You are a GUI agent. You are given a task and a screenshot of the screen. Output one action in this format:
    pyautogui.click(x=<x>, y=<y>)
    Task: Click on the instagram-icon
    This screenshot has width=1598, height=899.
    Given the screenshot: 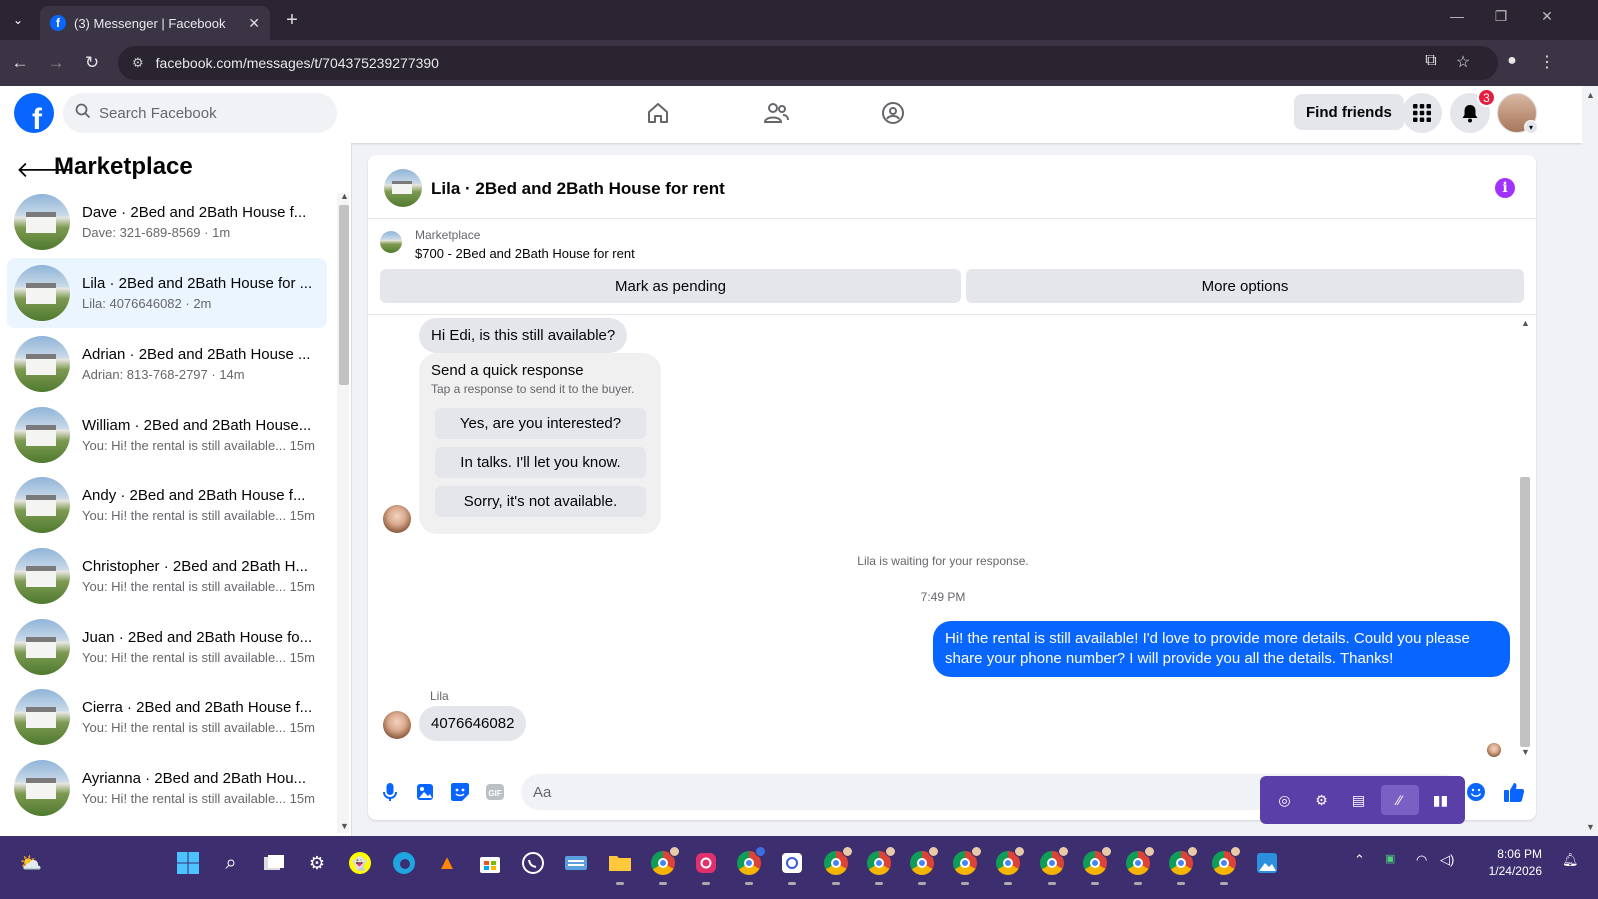 What is the action you would take?
    pyautogui.click(x=706, y=866)
    